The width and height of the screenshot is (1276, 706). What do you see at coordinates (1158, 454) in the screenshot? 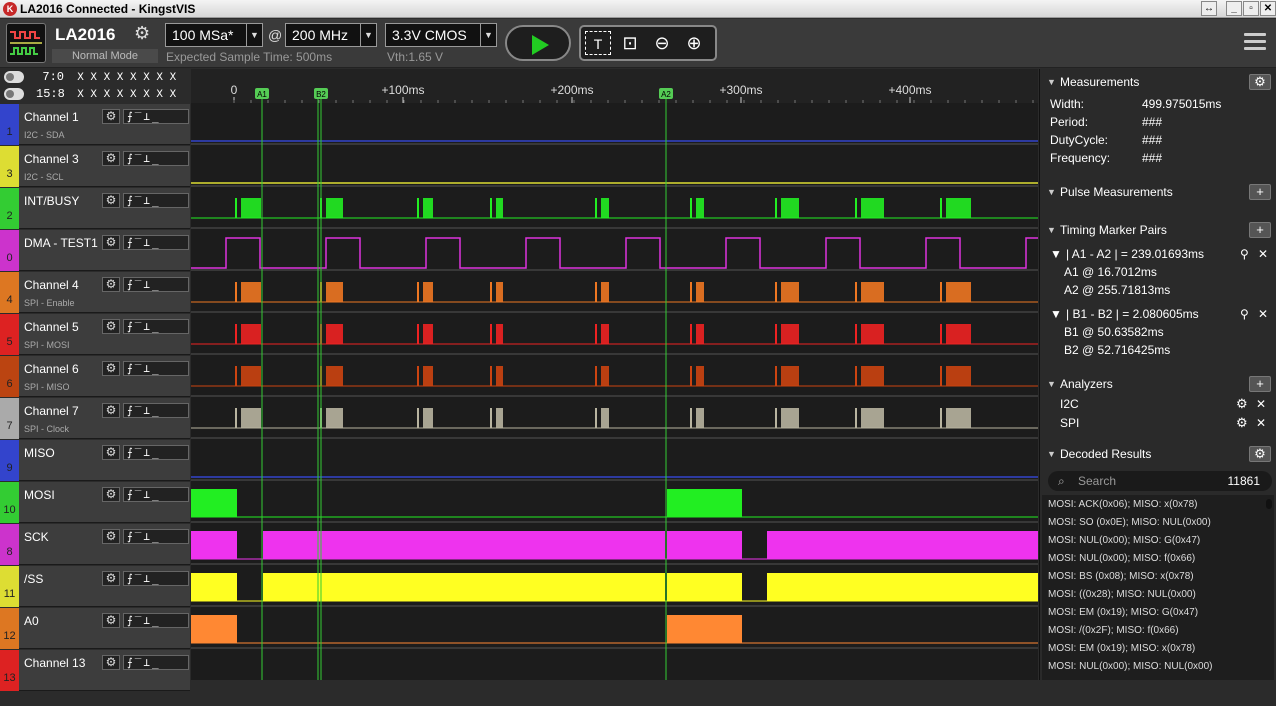
I see `decoded-results-header: ▼ Decoded Results ⚙` at bounding box center [1158, 454].